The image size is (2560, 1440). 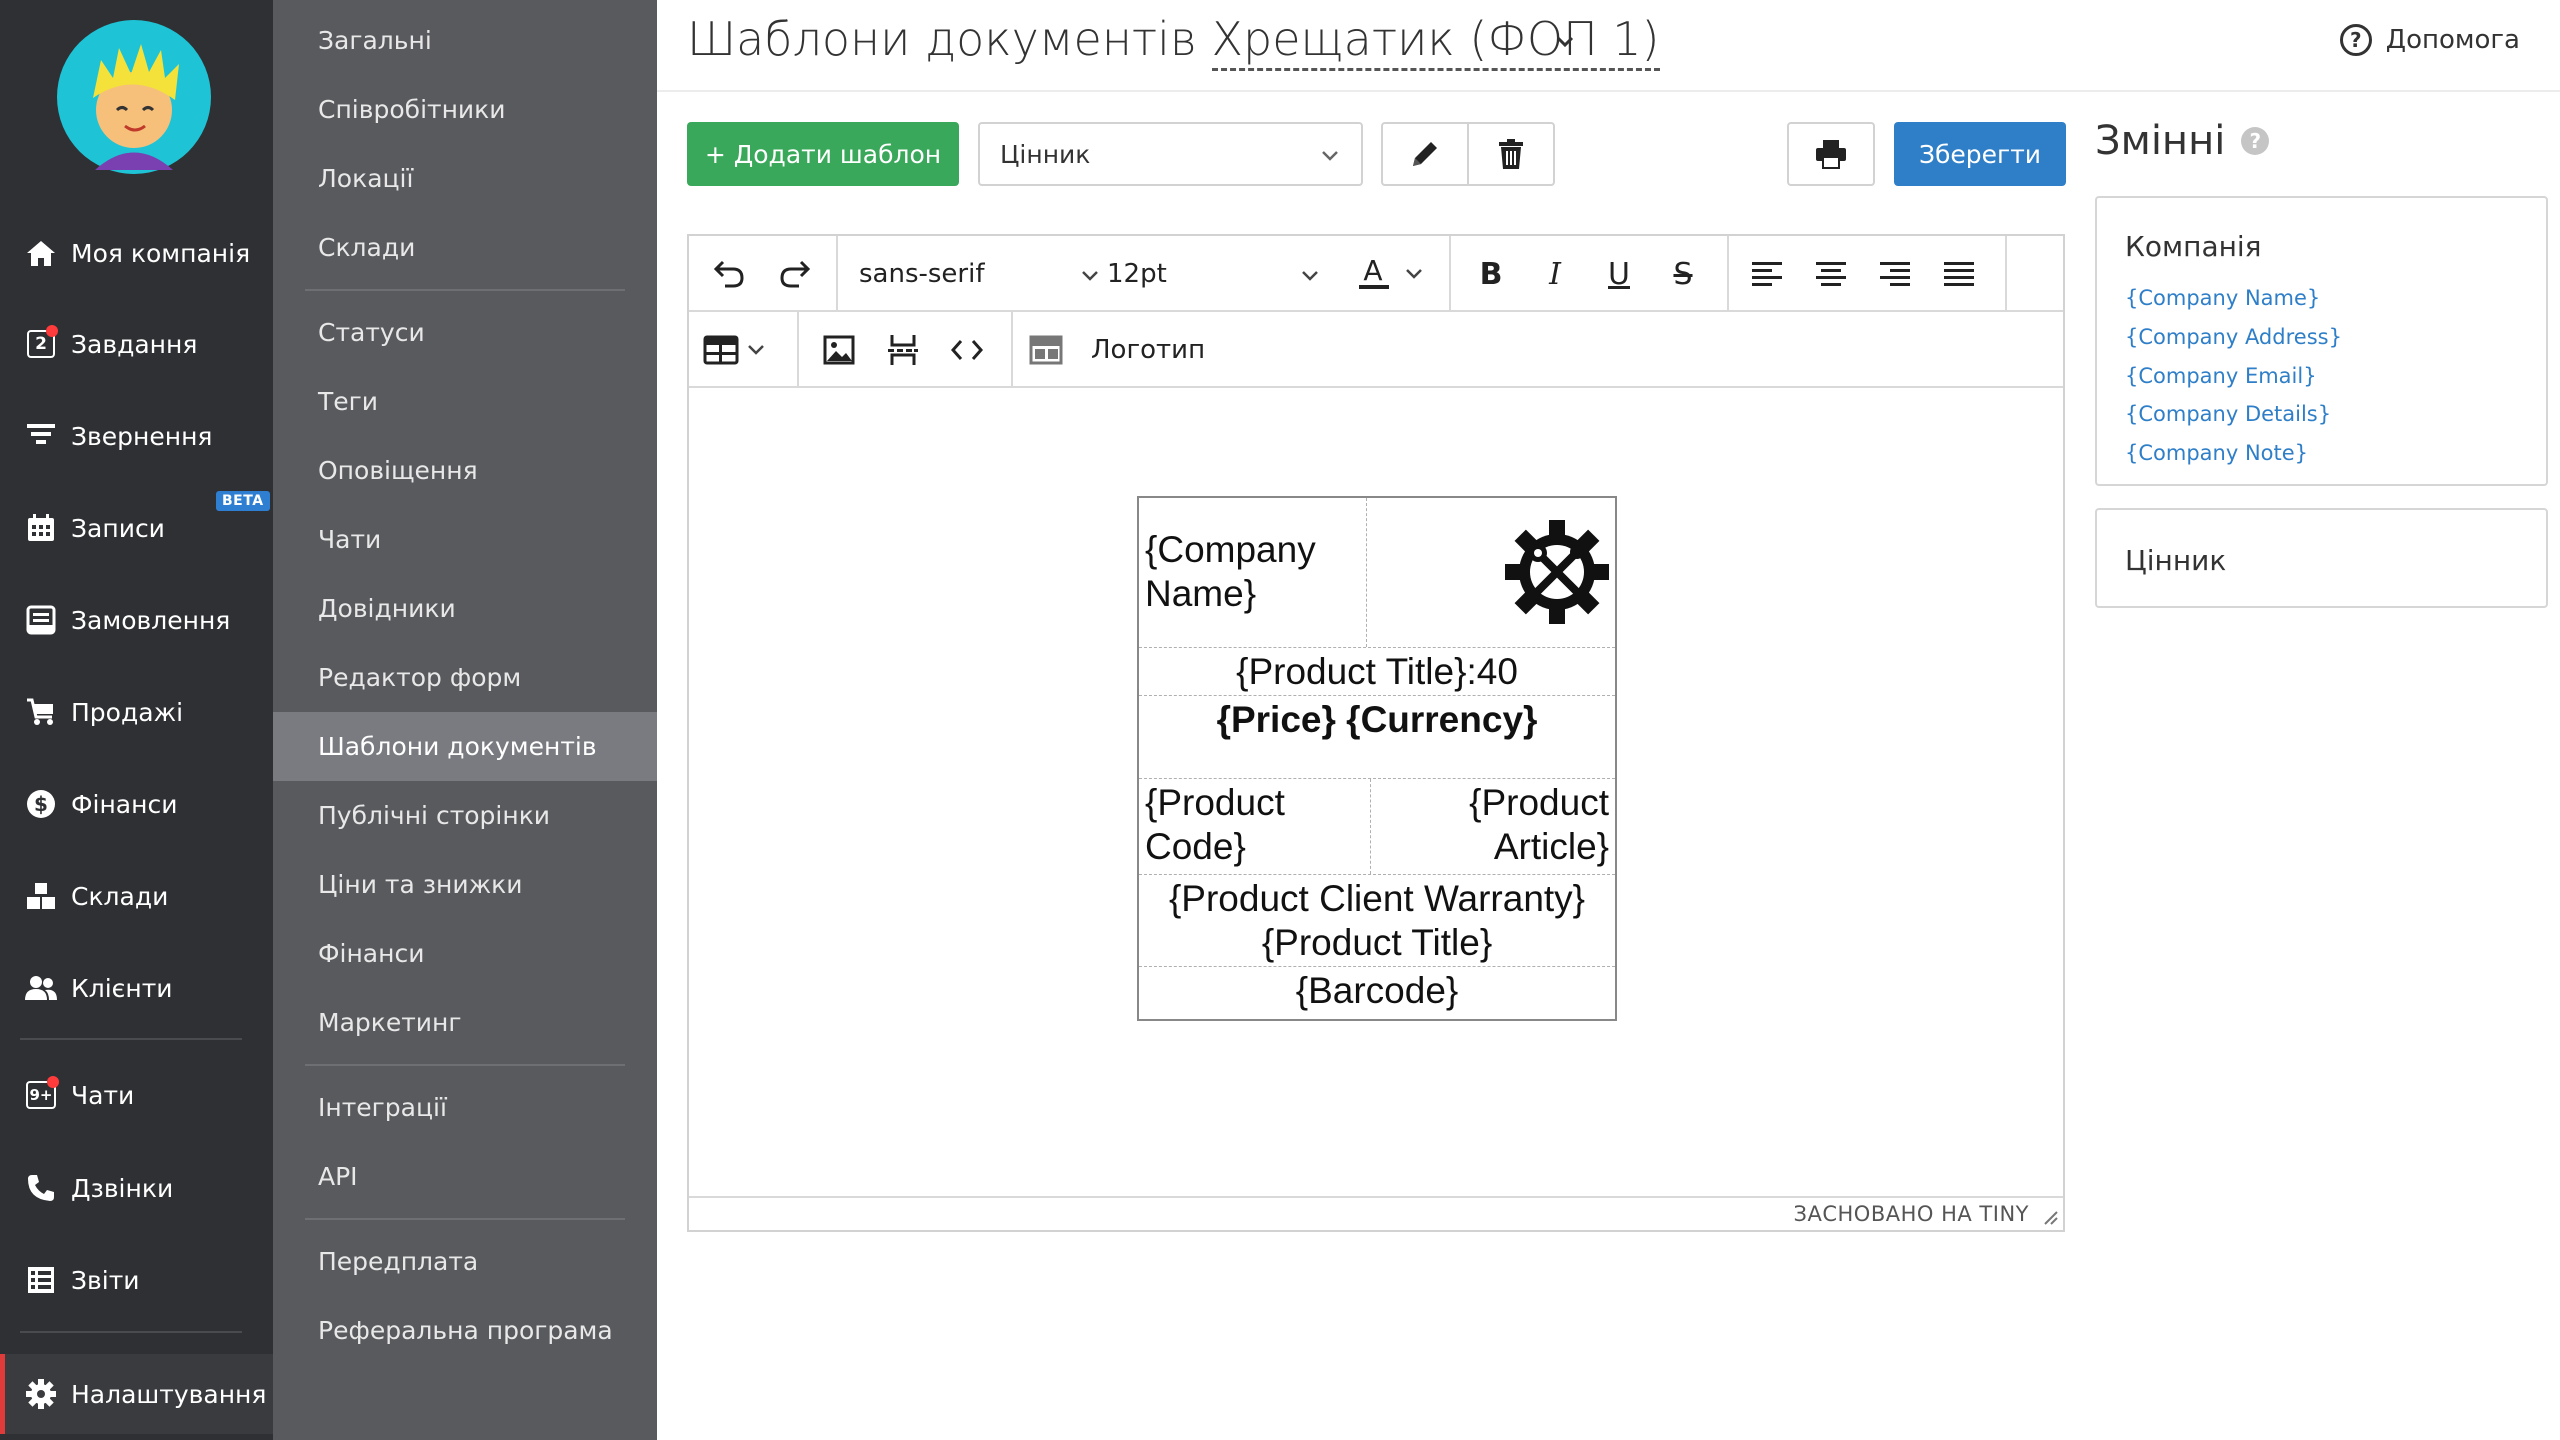 What do you see at coordinates (967, 350) in the screenshot?
I see `source-code-icon` at bounding box center [967, 350].